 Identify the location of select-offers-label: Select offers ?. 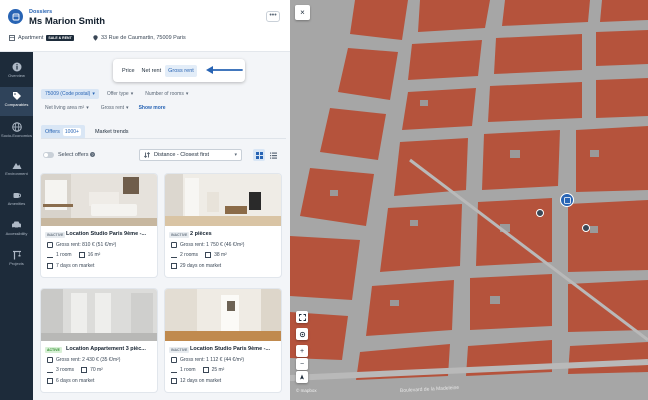
(77, 155).